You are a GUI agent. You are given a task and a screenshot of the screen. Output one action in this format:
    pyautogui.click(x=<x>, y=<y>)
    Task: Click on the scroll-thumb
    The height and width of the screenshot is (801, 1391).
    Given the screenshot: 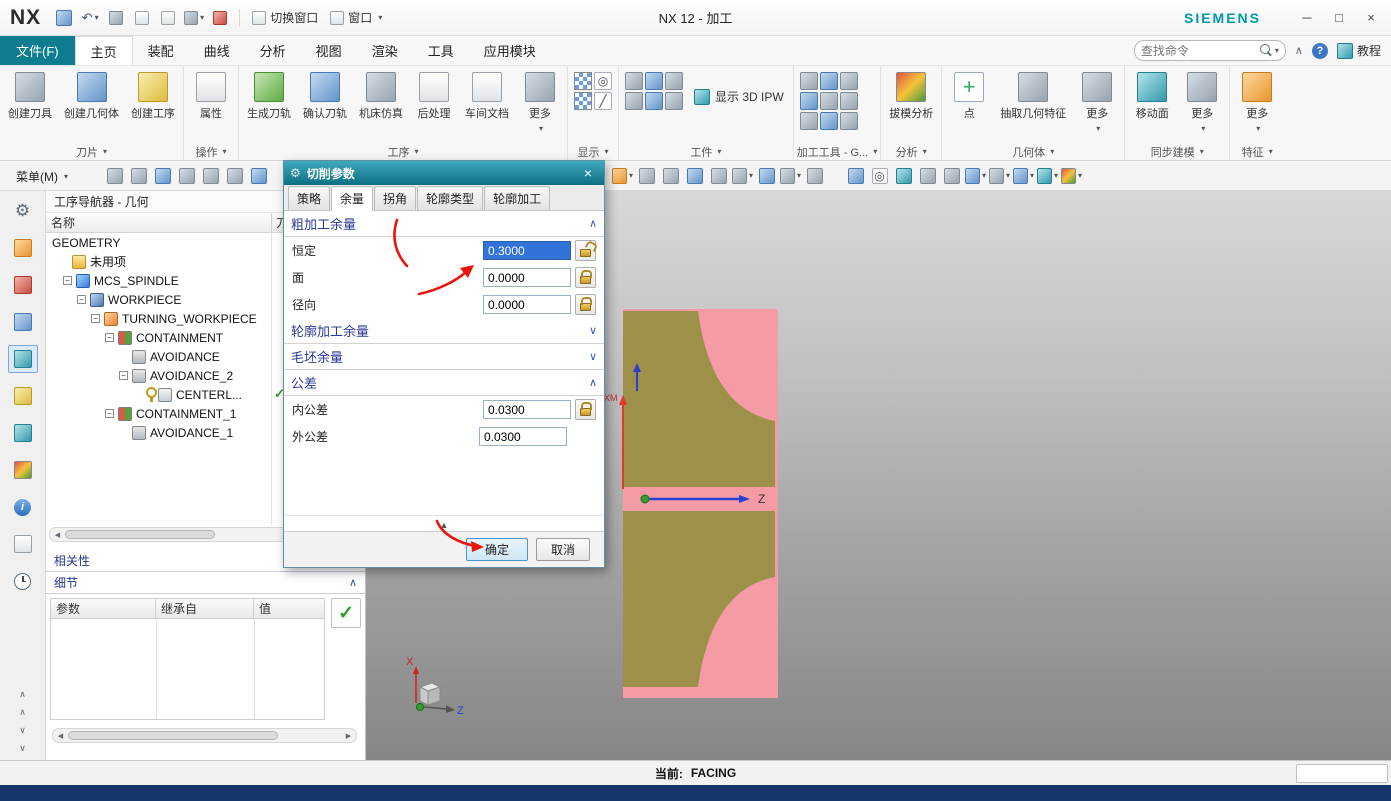 What is the action you would take?
    pyautogui.click(x=140, y=534)
    